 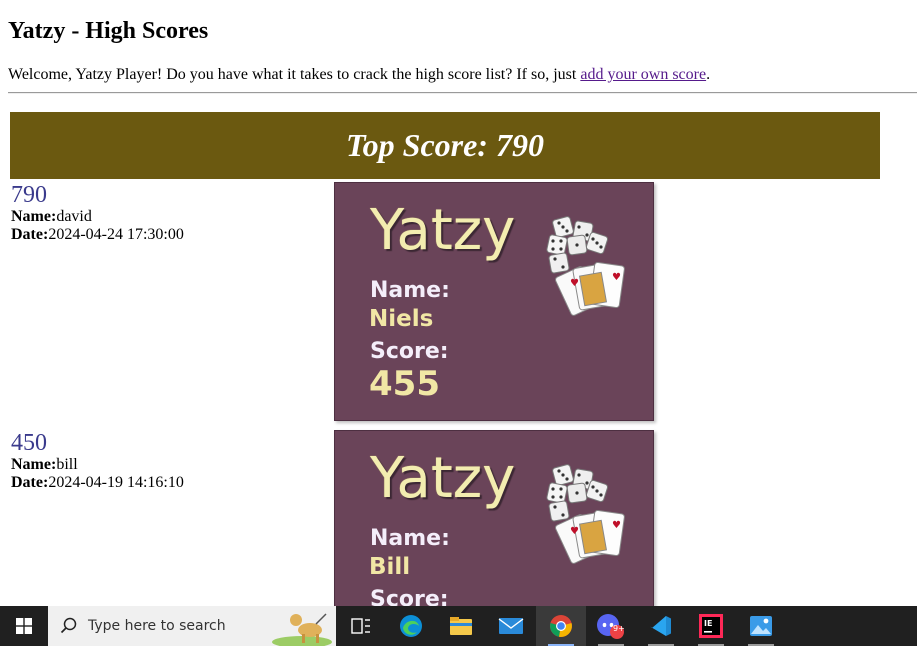 What do you see at coordinates (708, 74) in the screenshot?
I see `welcome-end: .` at bounding box center [708, 74].